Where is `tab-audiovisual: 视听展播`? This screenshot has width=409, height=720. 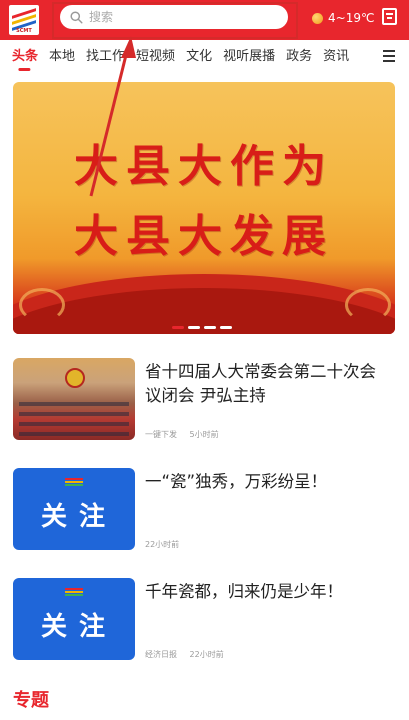 tab-audiovisual: 视听展播 is located at coordinates (249, 57).